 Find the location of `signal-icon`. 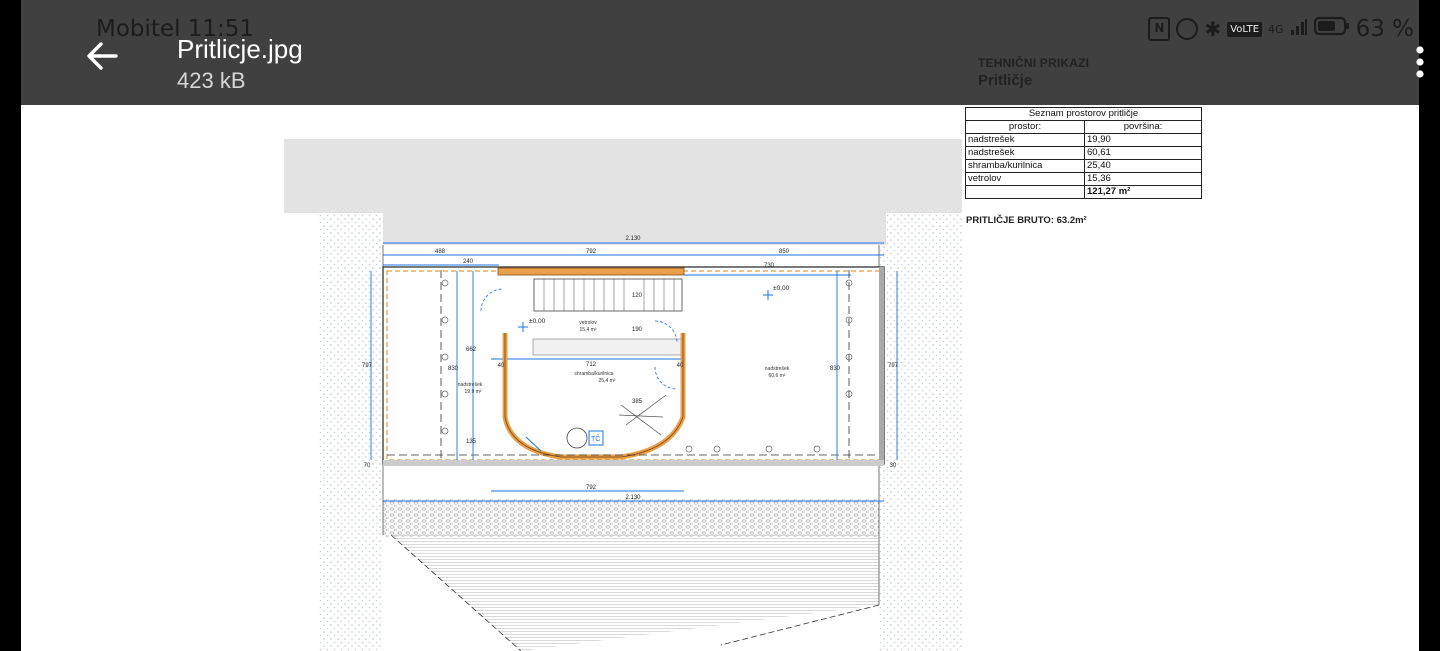

signal-icon is located at coordinates (1299, 29).